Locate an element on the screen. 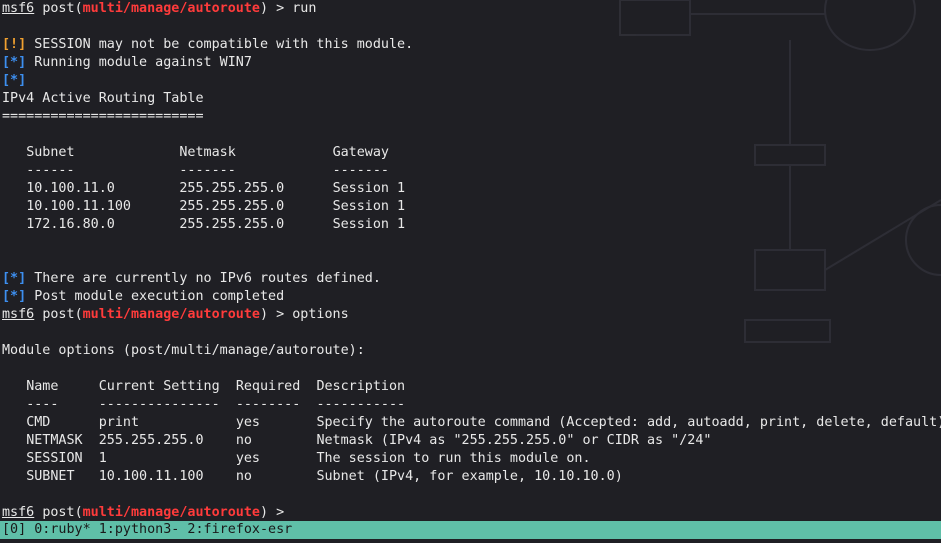 The height and width of the screenshot is (543, 941). warn-tag: [!] is located at coordinates (14, 44).